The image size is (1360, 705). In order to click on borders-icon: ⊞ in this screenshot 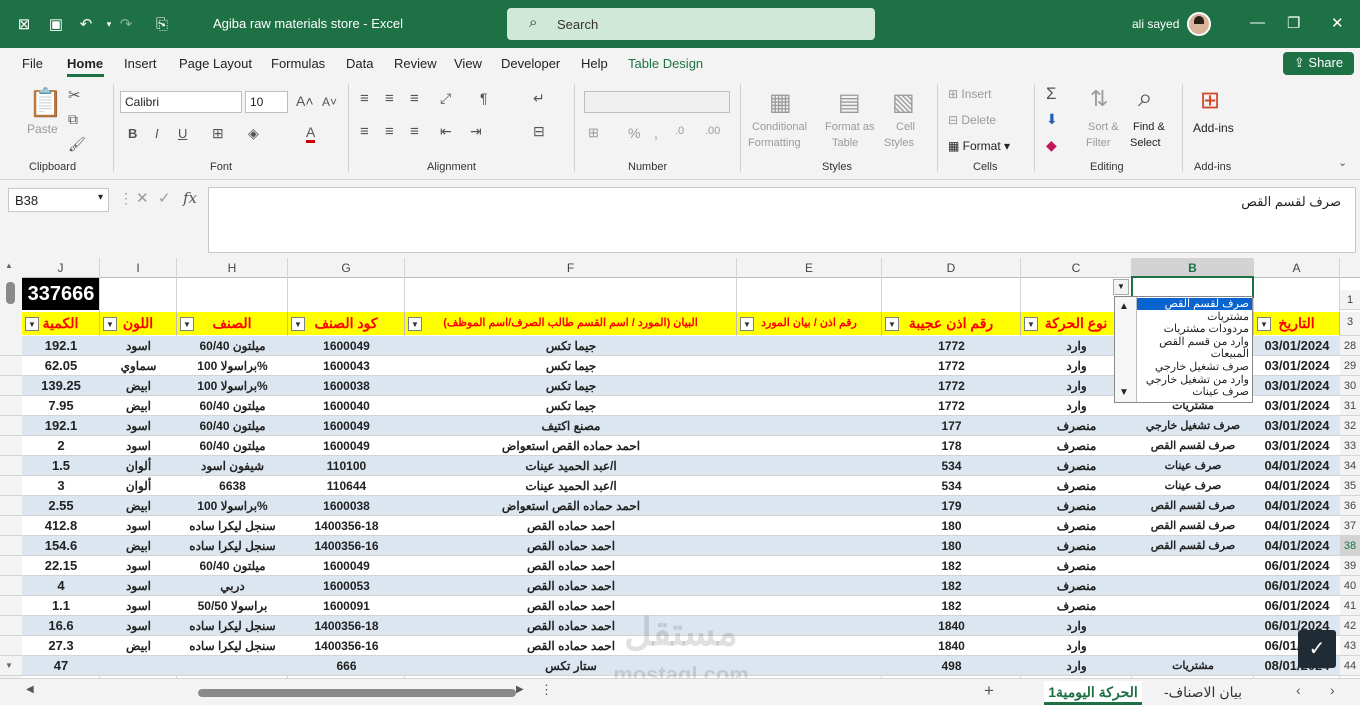, I will do `click(218, 133)`.